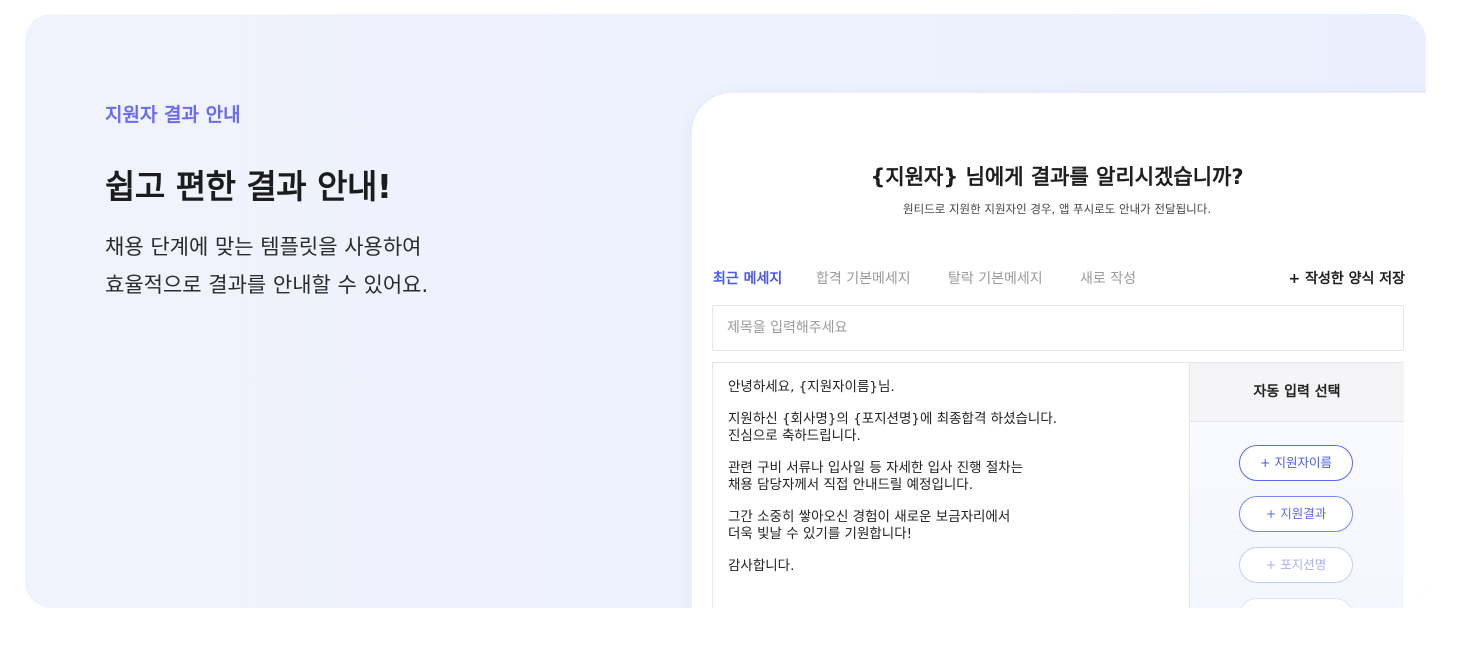 This screenshot has height=658, width=1483. Describe the element at coordinates (761, 566) in the screenshot. I see `message-line: 감사합니다.` at that location.